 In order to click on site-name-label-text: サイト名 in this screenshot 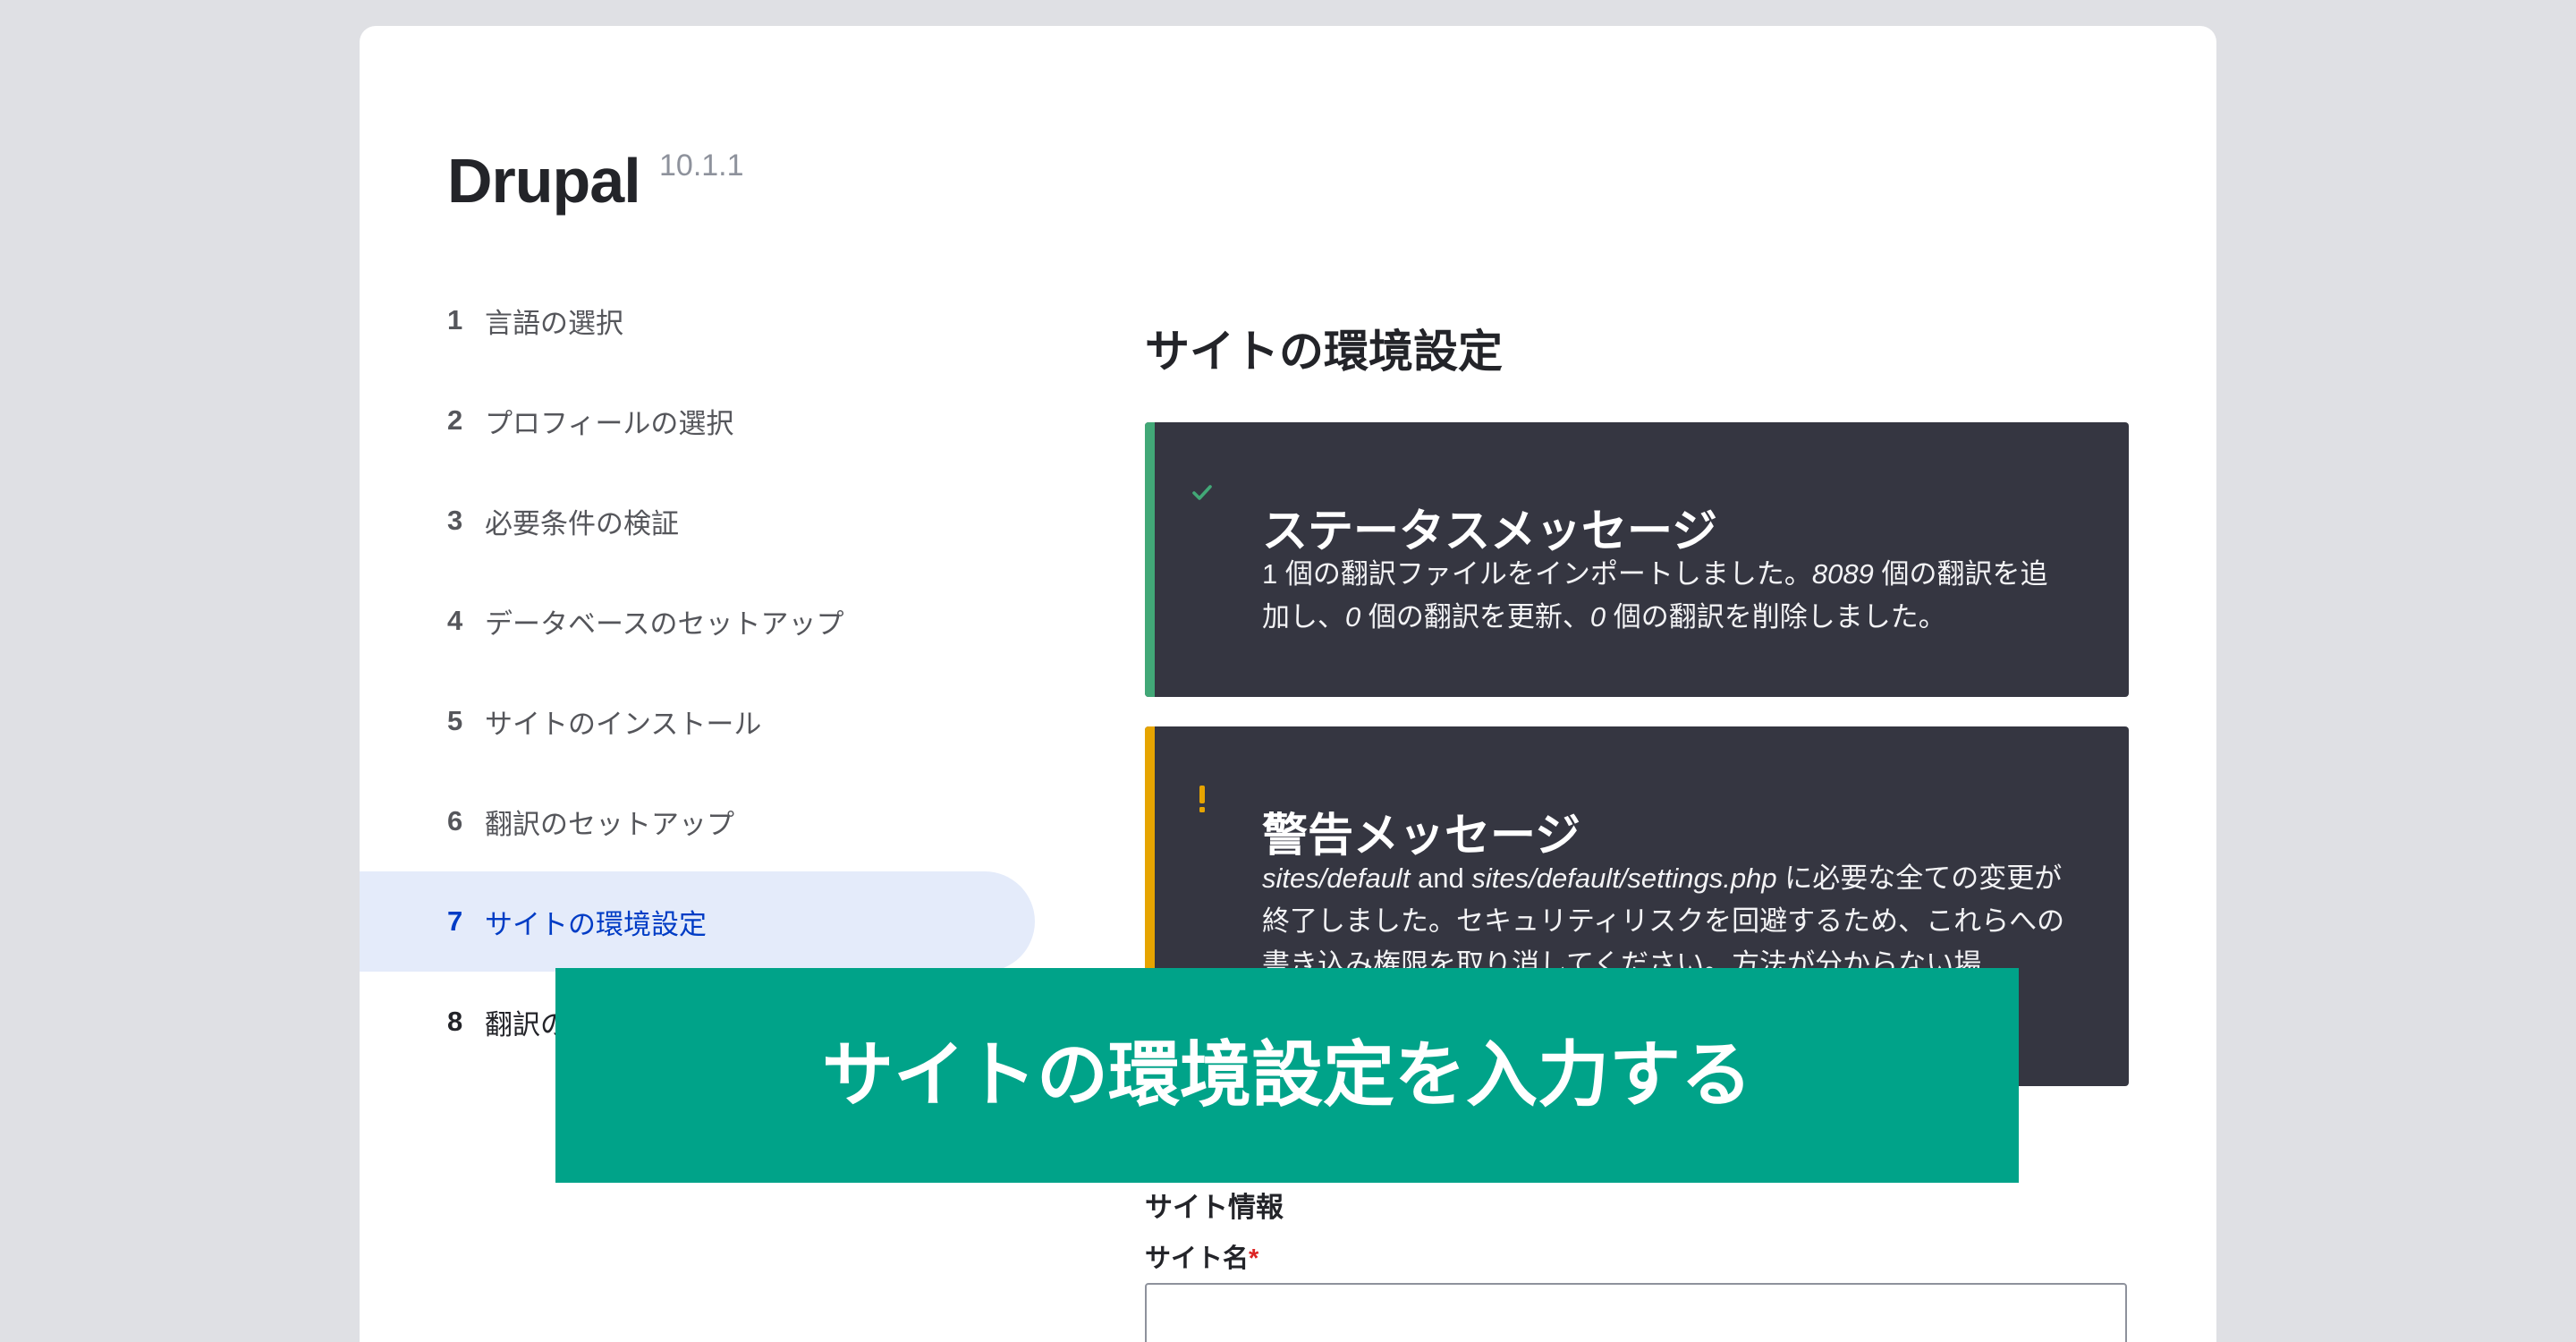, I will do `click(1197, 1259)`.